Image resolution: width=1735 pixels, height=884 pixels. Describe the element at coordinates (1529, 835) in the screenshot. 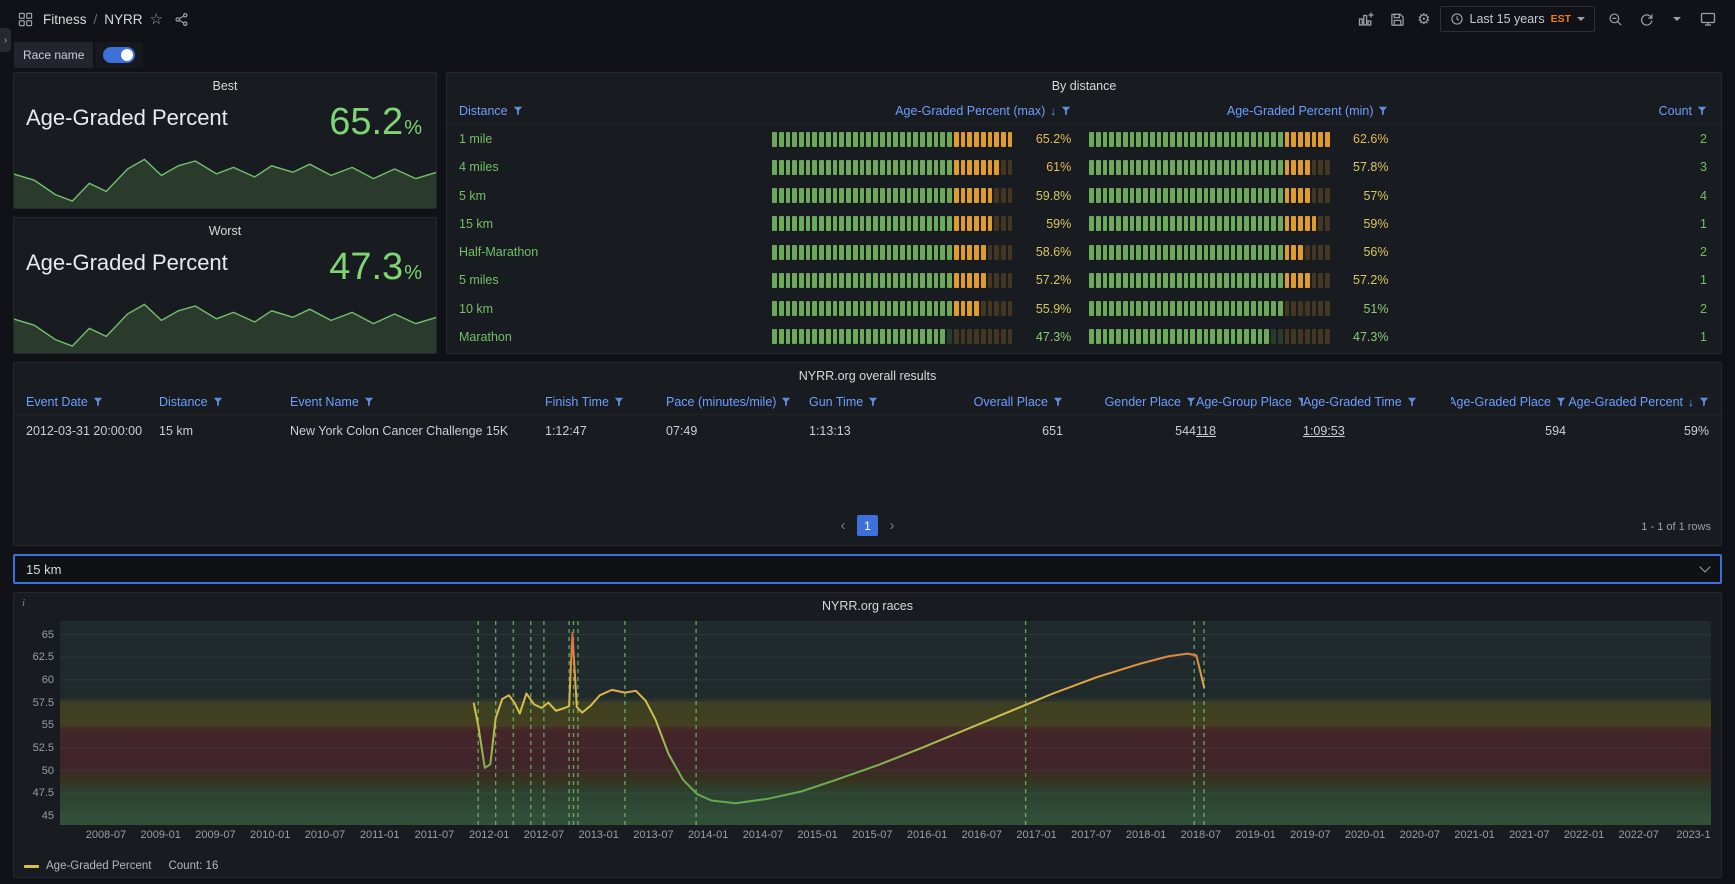

I see `x-tick-label: 2021-07` at that location.